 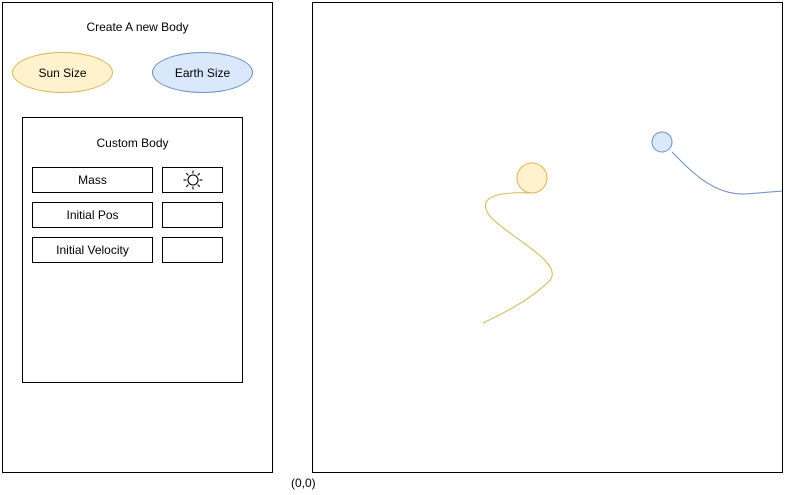 I want to click on earth-body, so click(x=662, y=142).